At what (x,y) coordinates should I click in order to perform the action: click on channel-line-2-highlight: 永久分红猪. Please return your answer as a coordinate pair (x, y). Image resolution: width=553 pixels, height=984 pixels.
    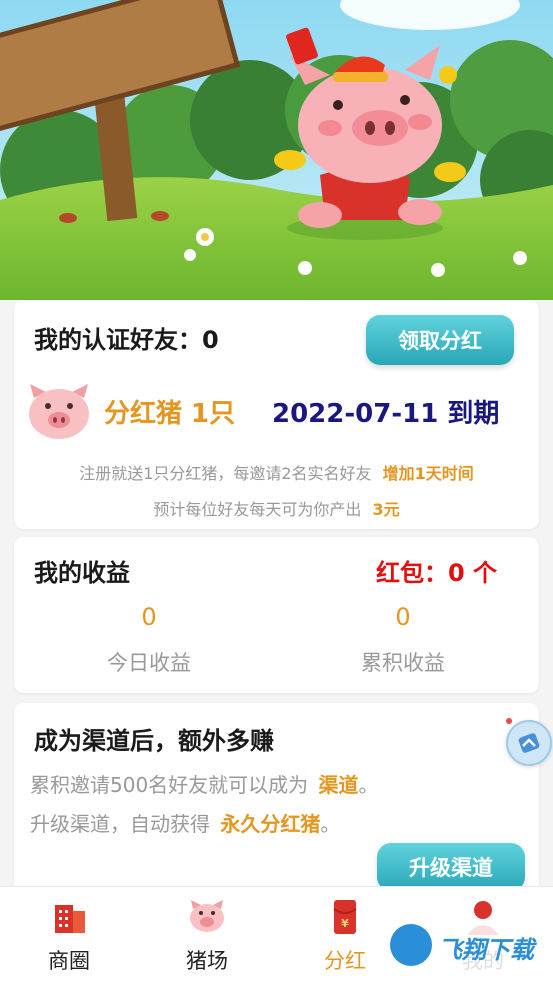
    Looking at the image, I should click on (270, 824).